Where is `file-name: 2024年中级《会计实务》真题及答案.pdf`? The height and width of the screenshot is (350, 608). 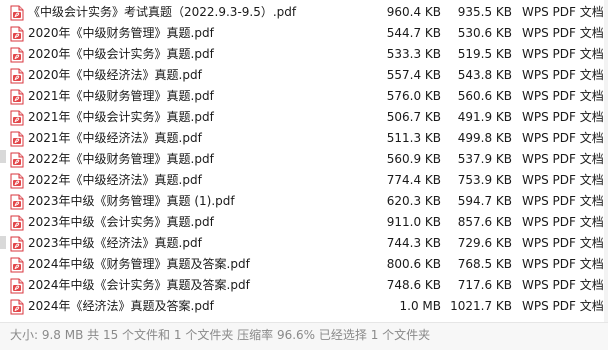
file-name: 2024年中级《会计实务》真题及答案.pdf is located at coordinates (139, 285).